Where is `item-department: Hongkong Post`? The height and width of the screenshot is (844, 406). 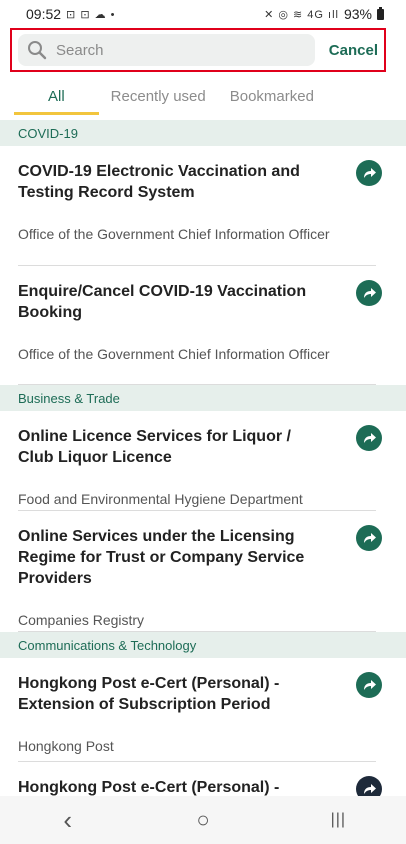
item-department: Hongkong Post is located at coordinates (66, 746).